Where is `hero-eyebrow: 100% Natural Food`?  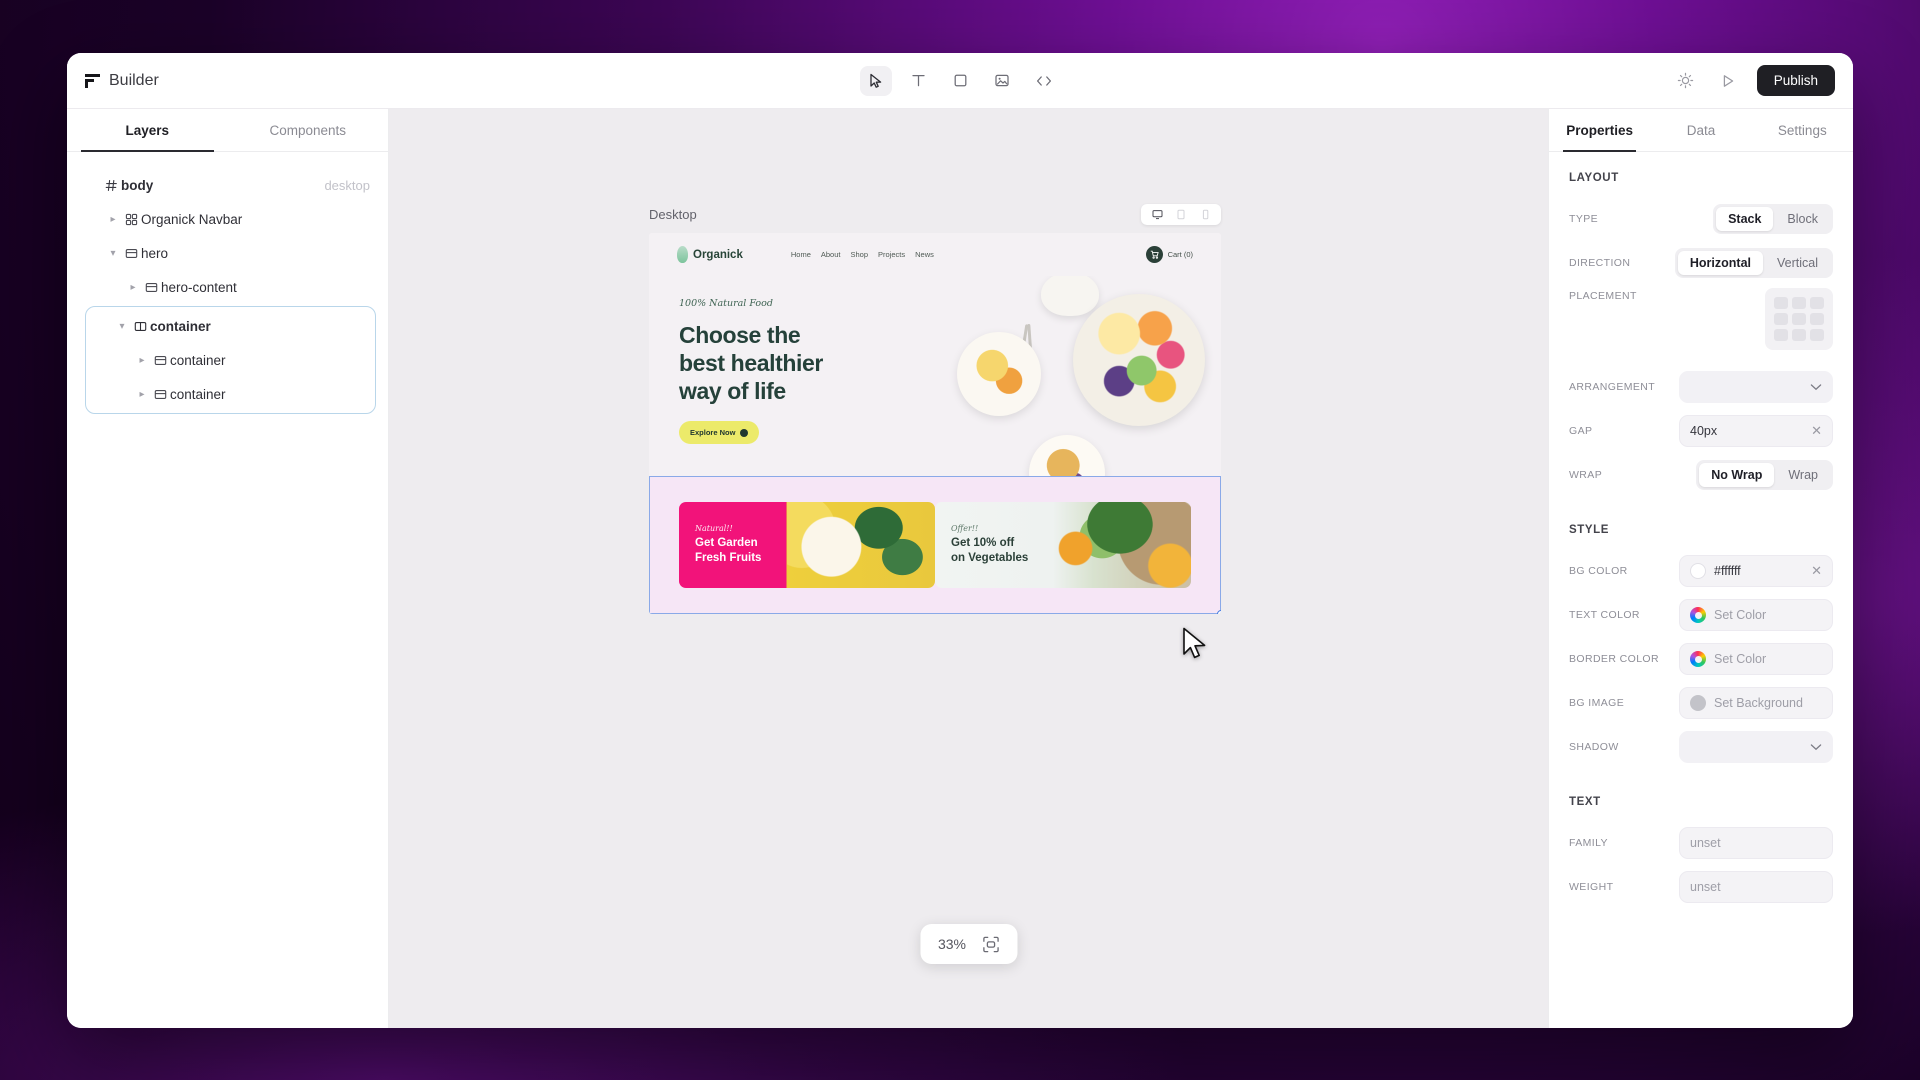
hero-eyebrow: 100% Natural Food is located at coordinates (726, 303).